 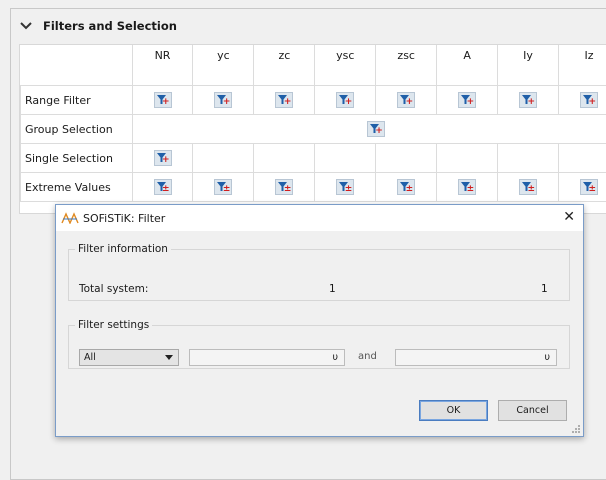 What do you see at coordinates (110, 26) in the screenshot?
I see `panel-title: Filters and Selection` at bounding box center [110, 26].